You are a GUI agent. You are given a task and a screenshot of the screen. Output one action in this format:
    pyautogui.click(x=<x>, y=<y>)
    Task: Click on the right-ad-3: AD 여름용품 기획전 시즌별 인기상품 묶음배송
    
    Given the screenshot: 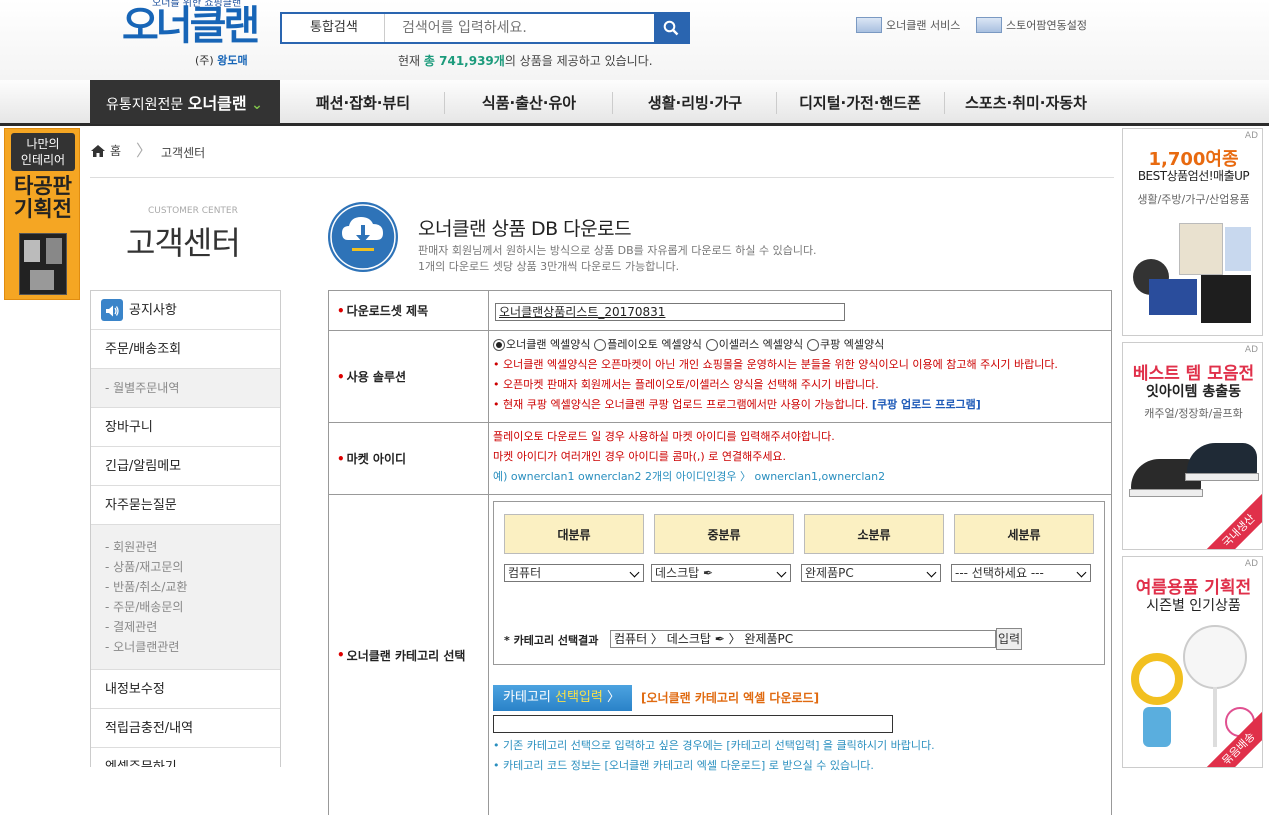 What is the action you would take?
    pyautogui.click(x=1192, y=662)
    